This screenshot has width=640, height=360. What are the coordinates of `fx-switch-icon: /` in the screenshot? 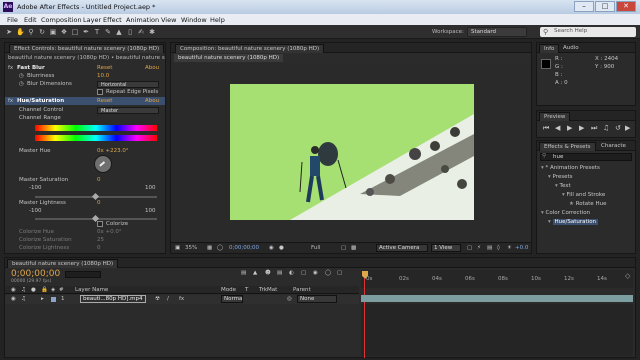 It's located at (168, 299).